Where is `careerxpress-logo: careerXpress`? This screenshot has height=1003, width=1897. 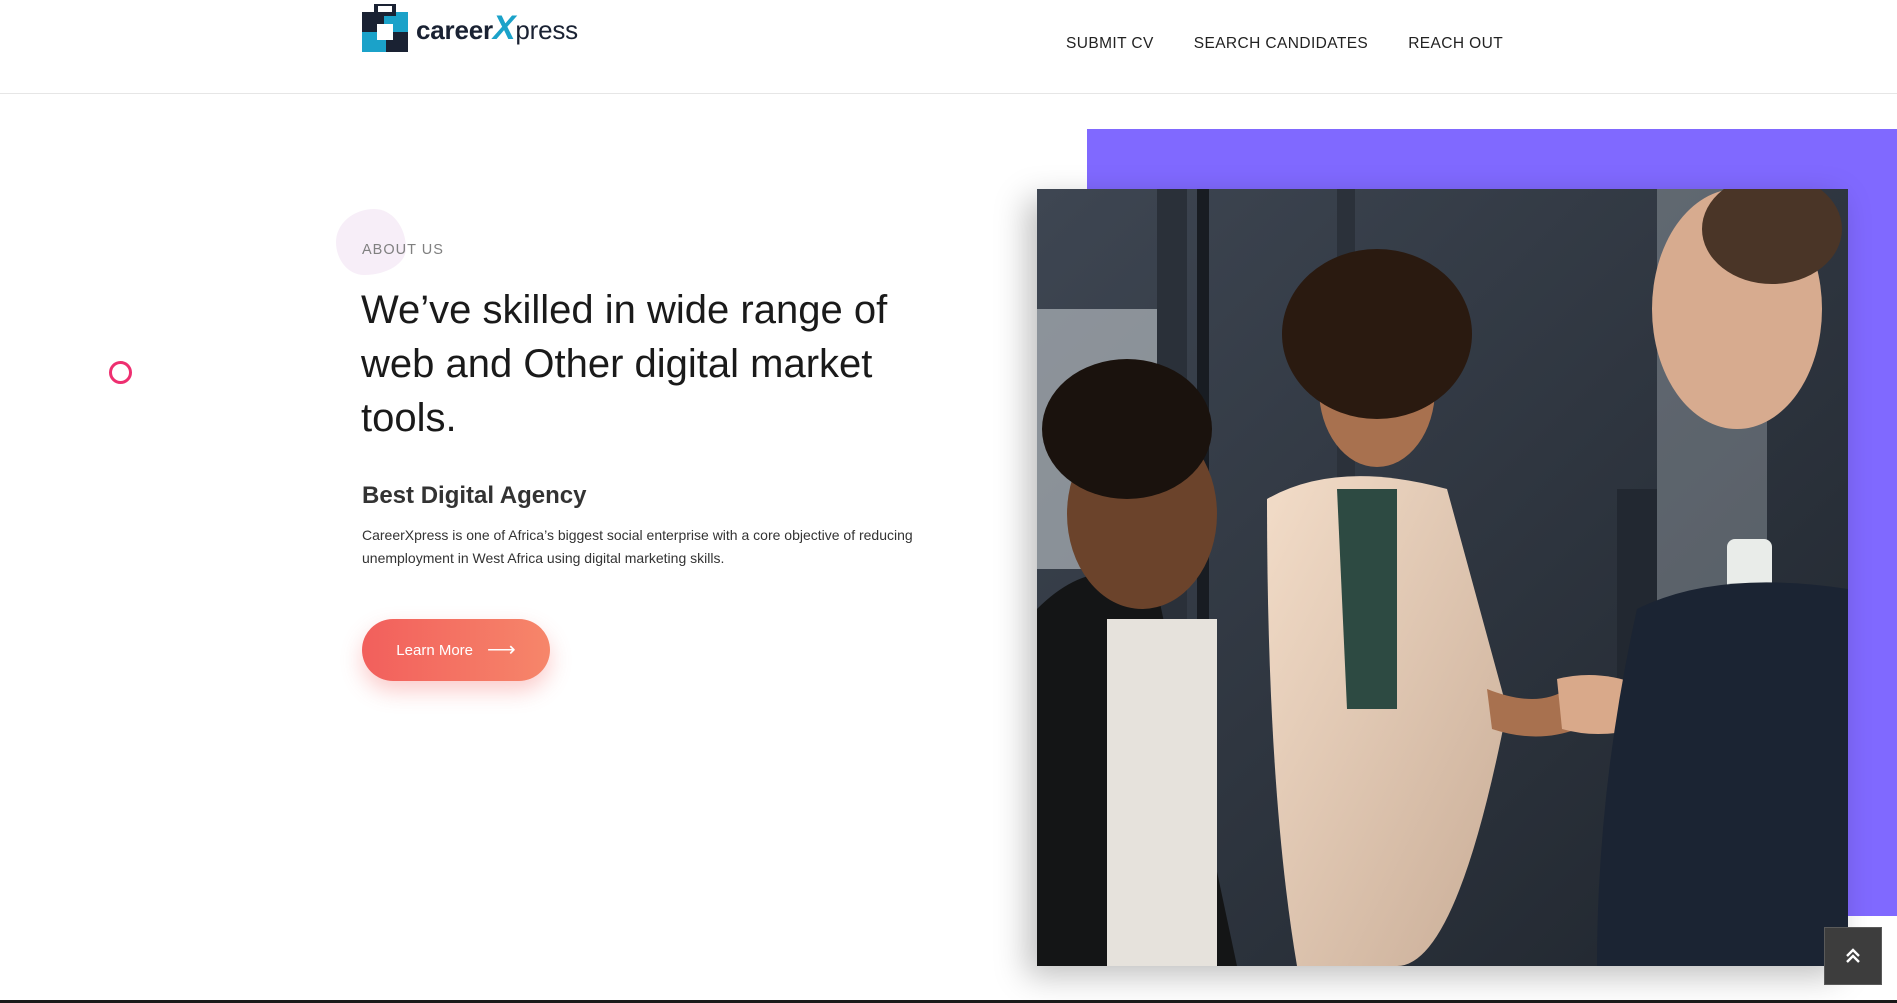 careerxpress-logo: careerXpress is located at coordinates (470, 28).